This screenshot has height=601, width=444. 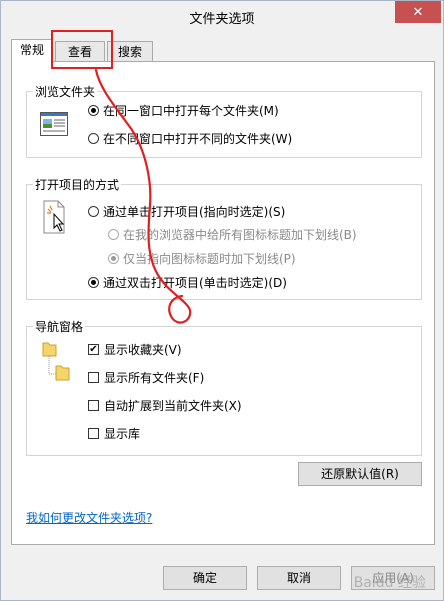 I want to click on tab-general: 常规, so click(x=32, y=50).